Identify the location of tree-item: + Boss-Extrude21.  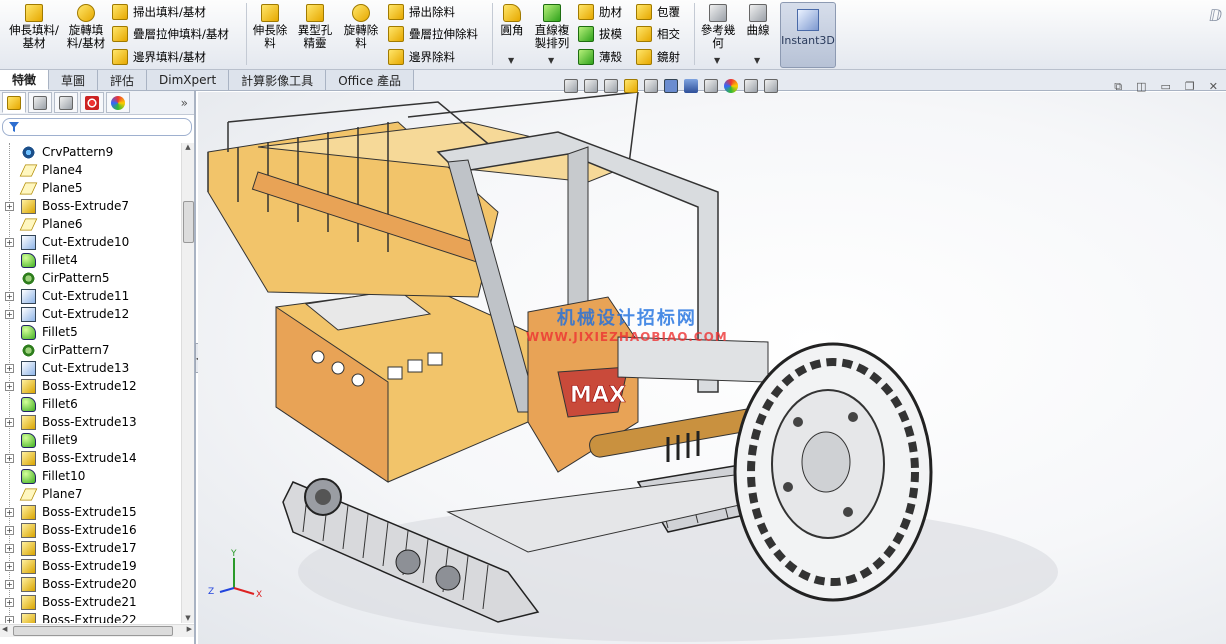
(90, 602).